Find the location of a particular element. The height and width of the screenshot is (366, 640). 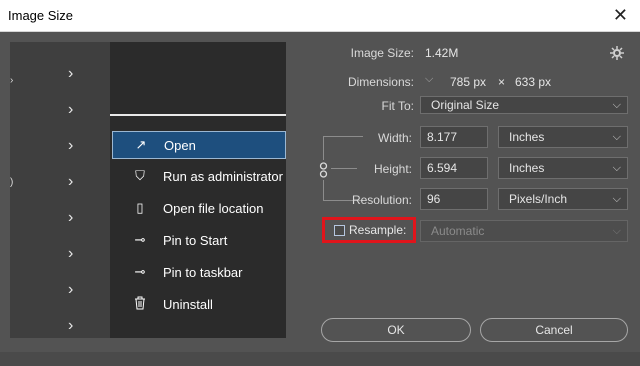

height-label: Height: is located at coordinates (392, 169).